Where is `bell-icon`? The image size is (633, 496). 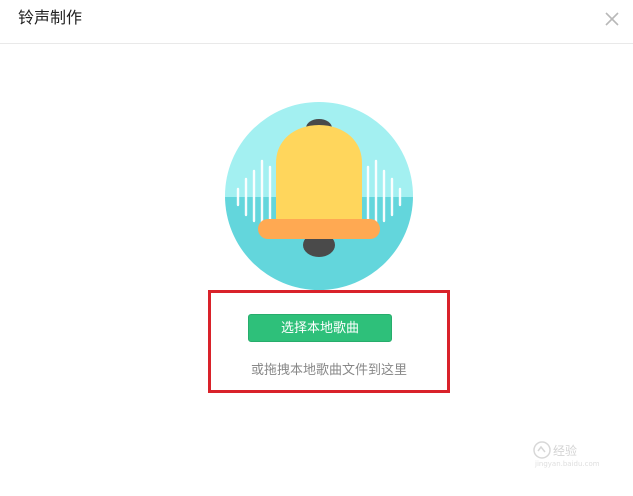 bell-icon is located at coordinates (319, 196).